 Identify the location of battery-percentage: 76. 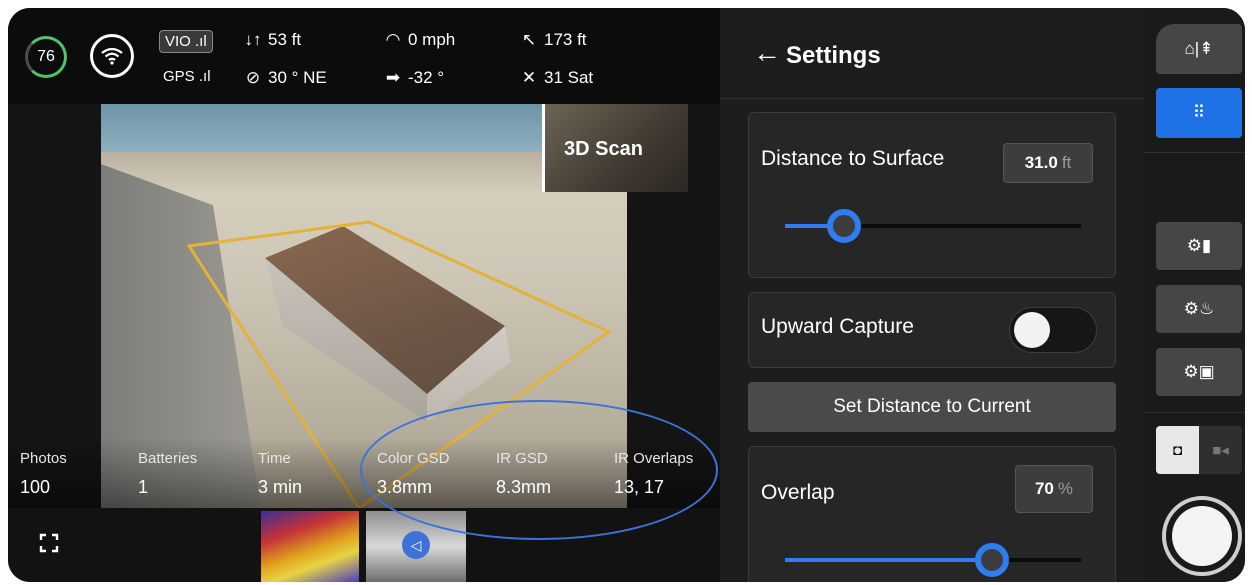
(46, 56).